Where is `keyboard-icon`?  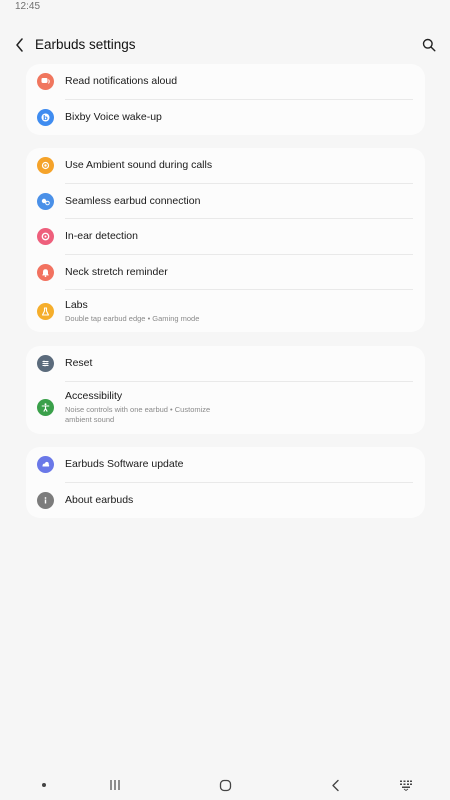 keyboard-icon is located at coordinates (406, 785).